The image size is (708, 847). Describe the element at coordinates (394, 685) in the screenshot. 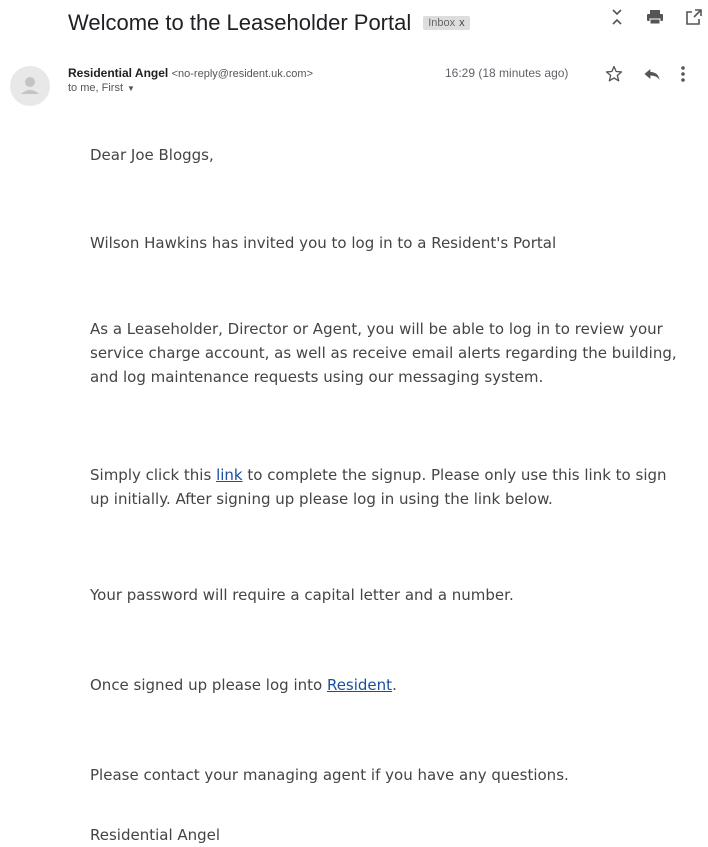

I see `login-text-after: .` at that location.